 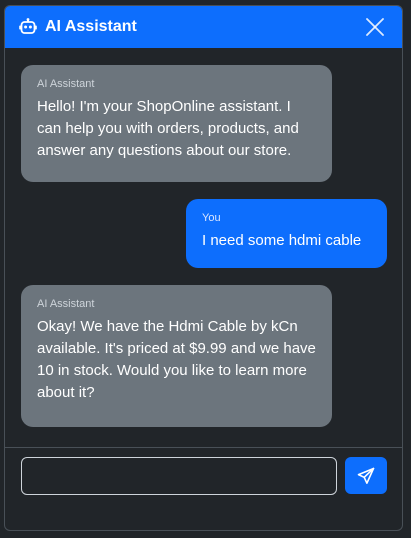 I want to click on close-icon, so click(x=375, y=27).